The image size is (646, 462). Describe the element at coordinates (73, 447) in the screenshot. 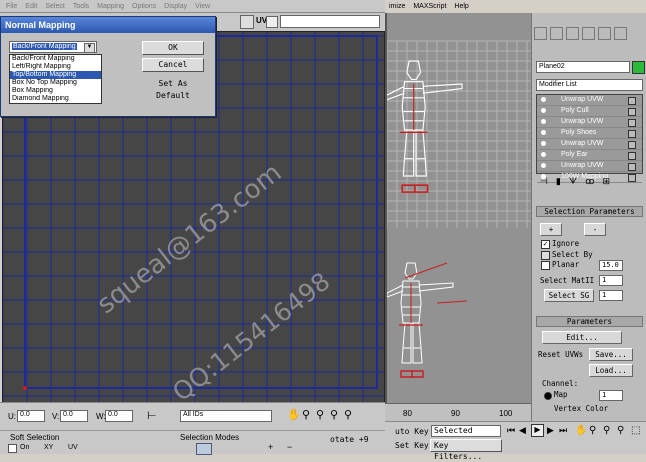

I see `uv-radio-label: UV` at that location.